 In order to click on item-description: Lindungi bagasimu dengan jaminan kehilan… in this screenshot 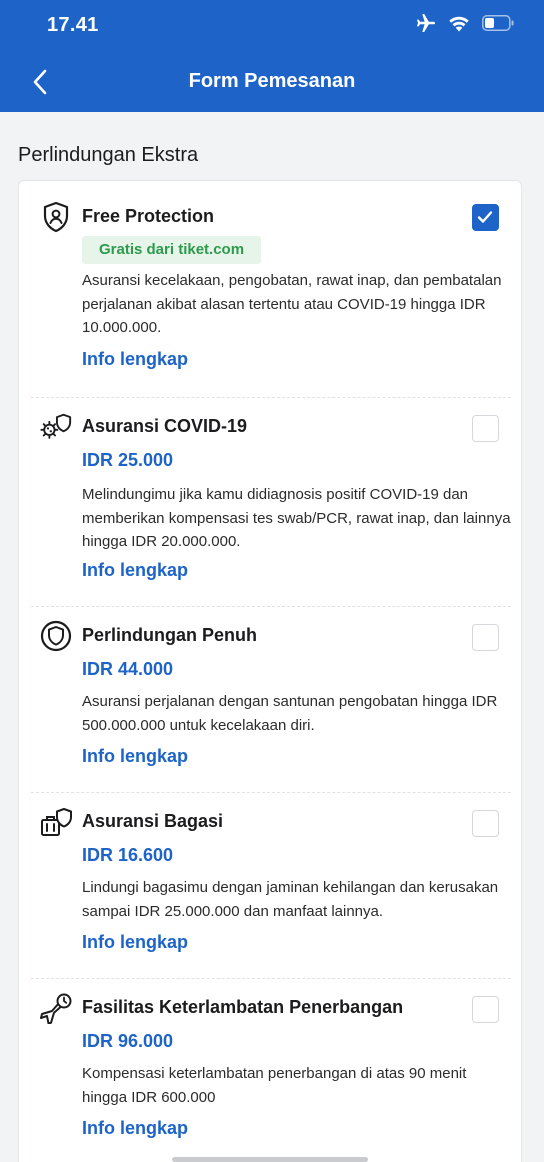, I will do `click(290, 899)`.